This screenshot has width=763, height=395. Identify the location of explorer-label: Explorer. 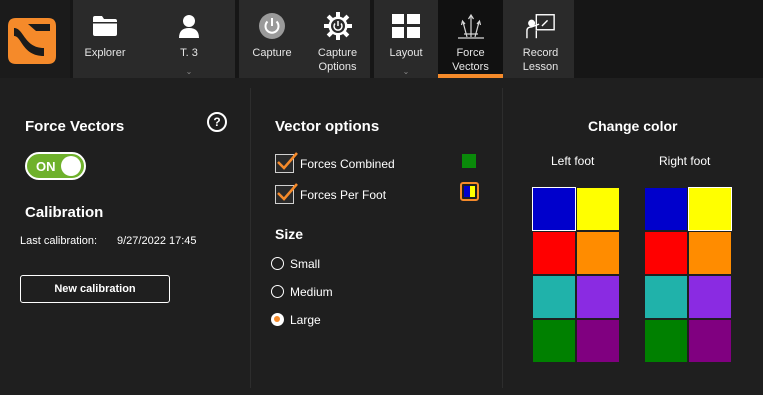
(105, 53).